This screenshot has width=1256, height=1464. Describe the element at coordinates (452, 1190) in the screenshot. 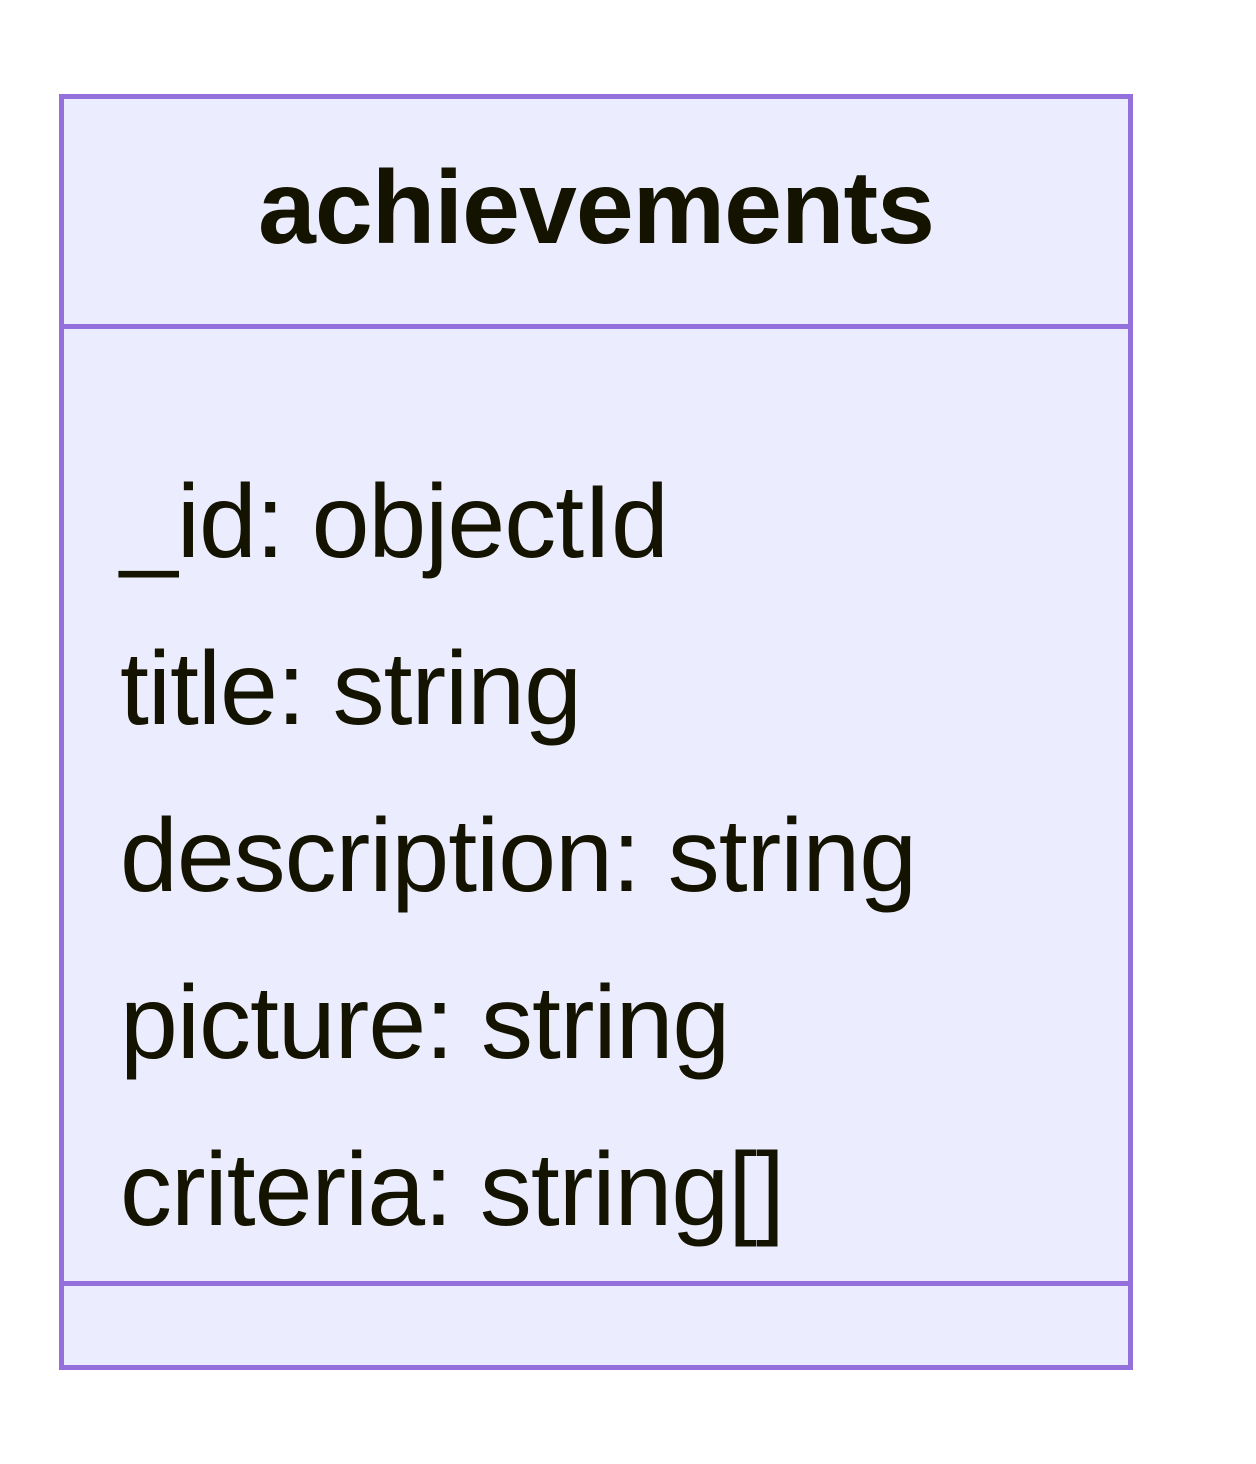

I see `attribute-criteria: criteria: string[]` at that location.